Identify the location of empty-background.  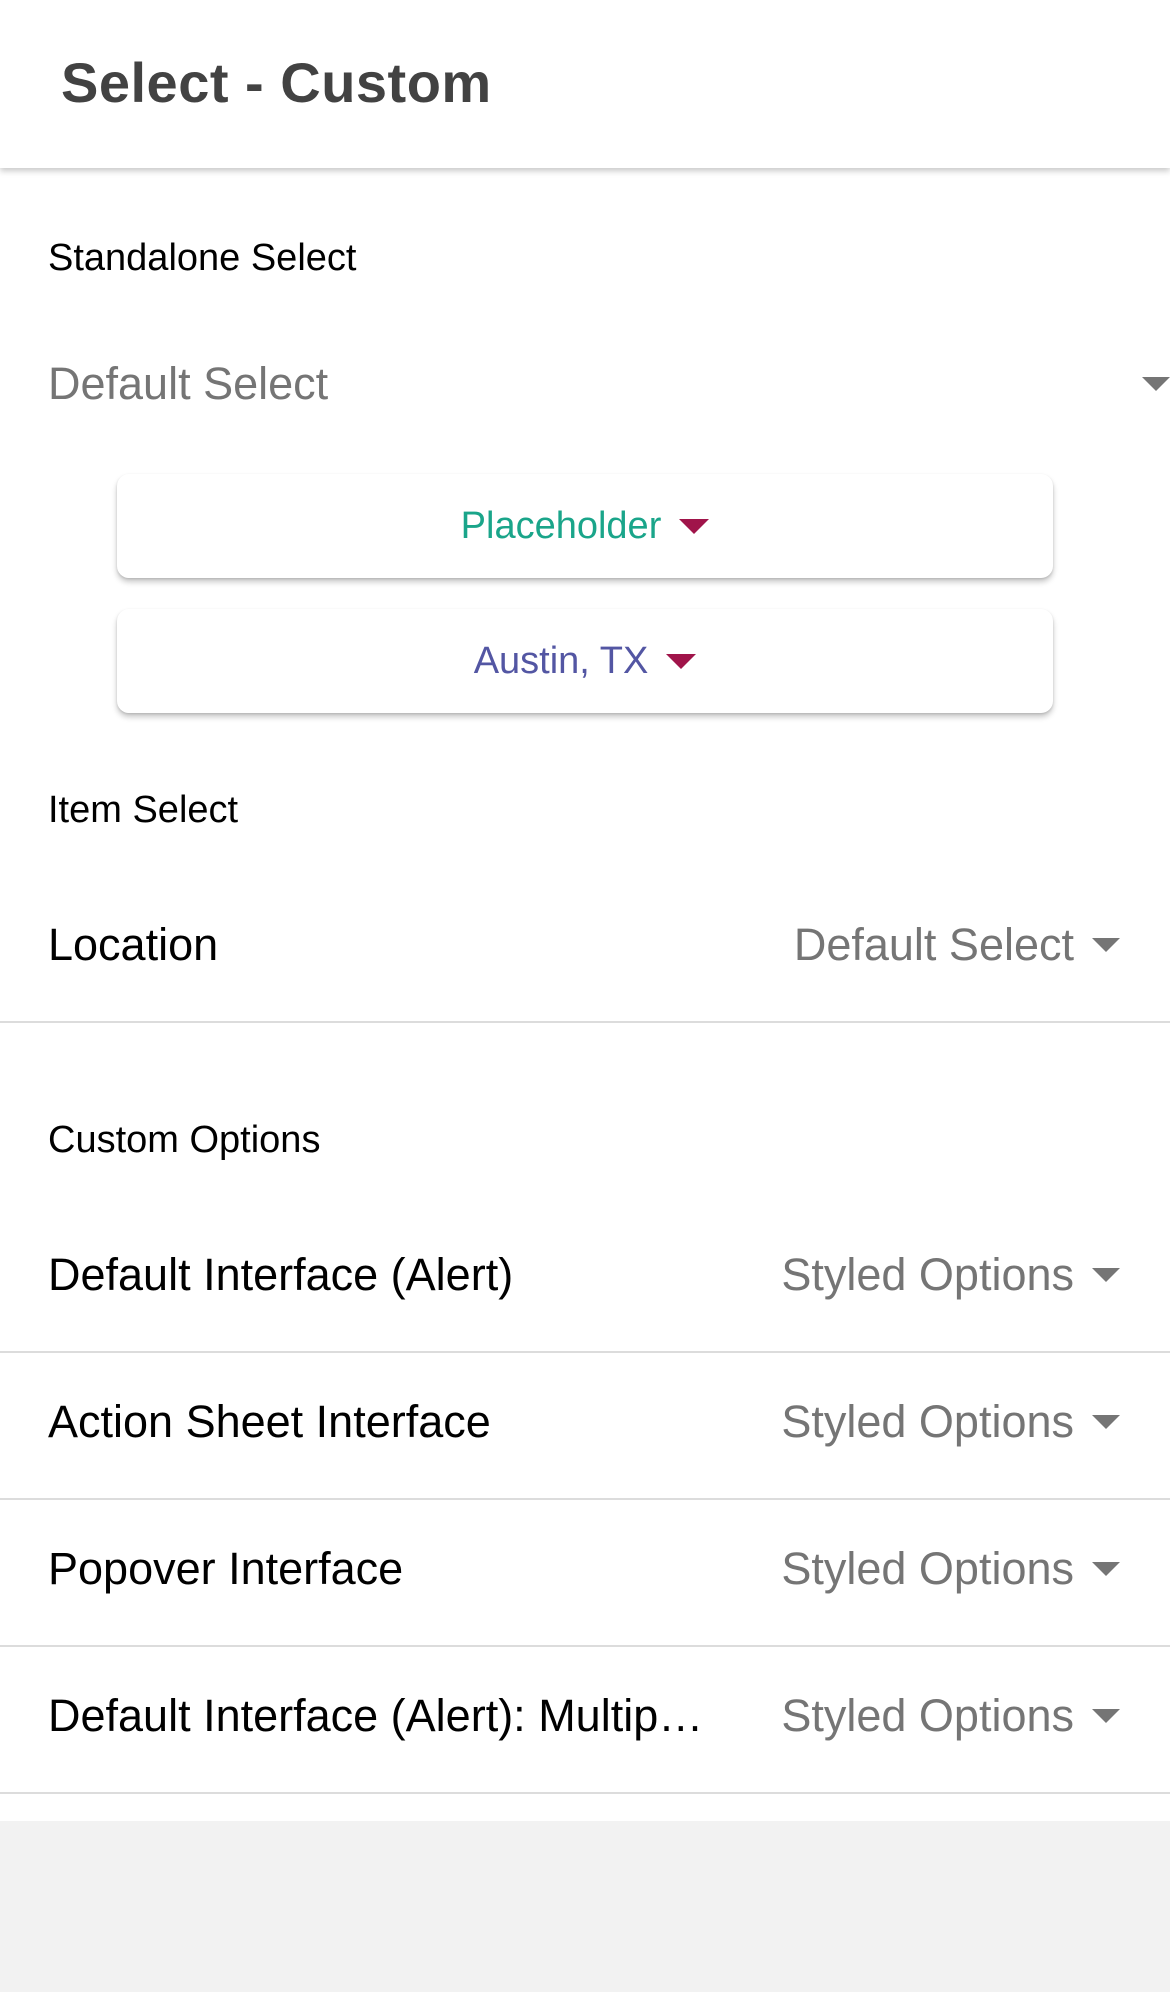
(585, 1906).